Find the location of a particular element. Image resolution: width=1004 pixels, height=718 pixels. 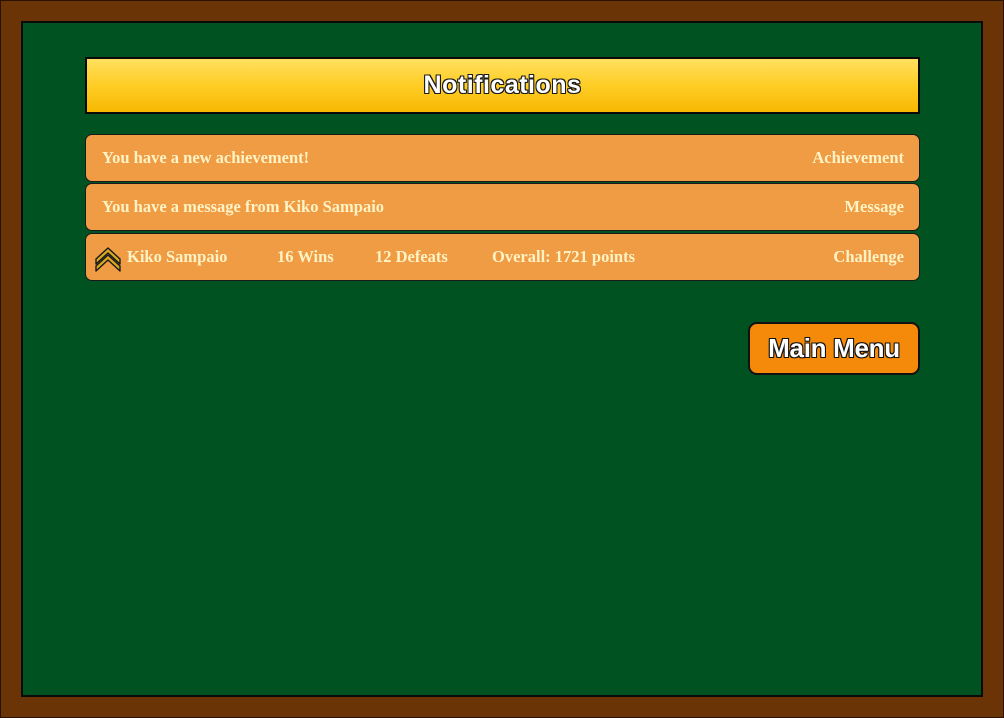

notification-message: You have a new achievement! is located at coordinates (206, 157).